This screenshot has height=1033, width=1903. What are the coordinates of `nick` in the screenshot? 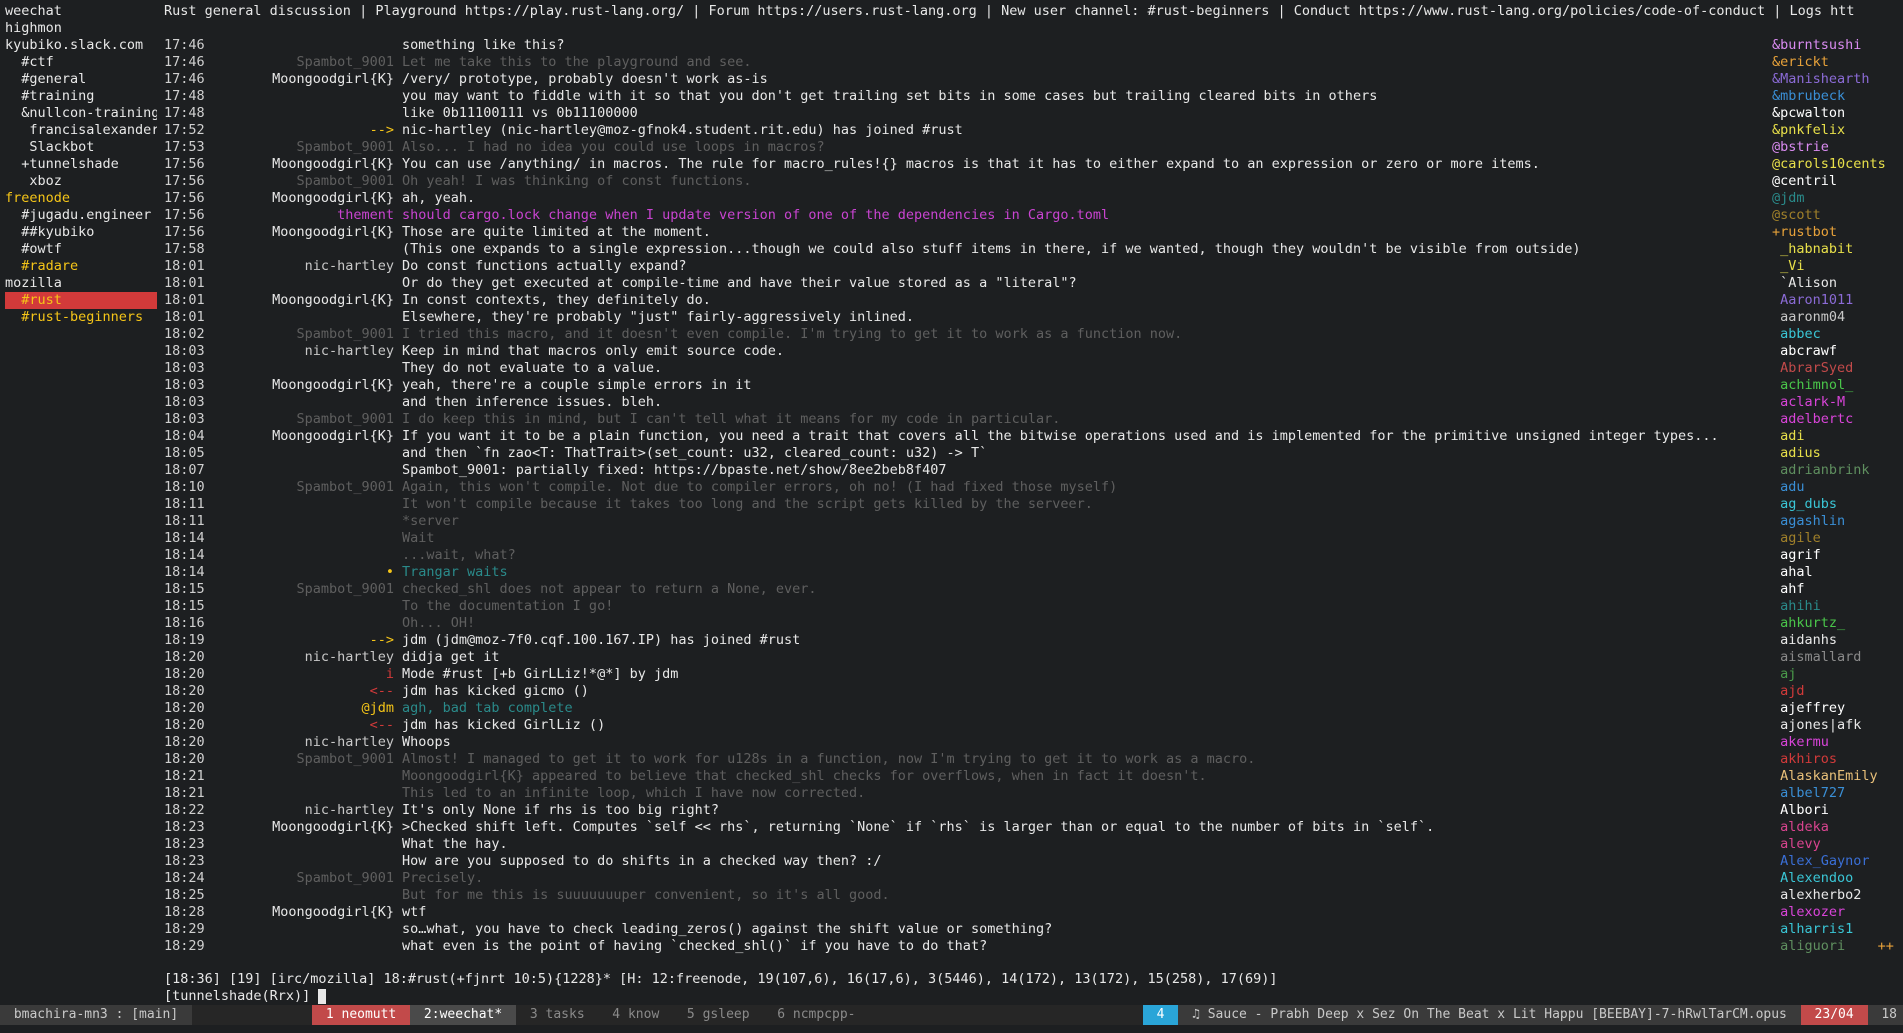 It's located at (313, 96).